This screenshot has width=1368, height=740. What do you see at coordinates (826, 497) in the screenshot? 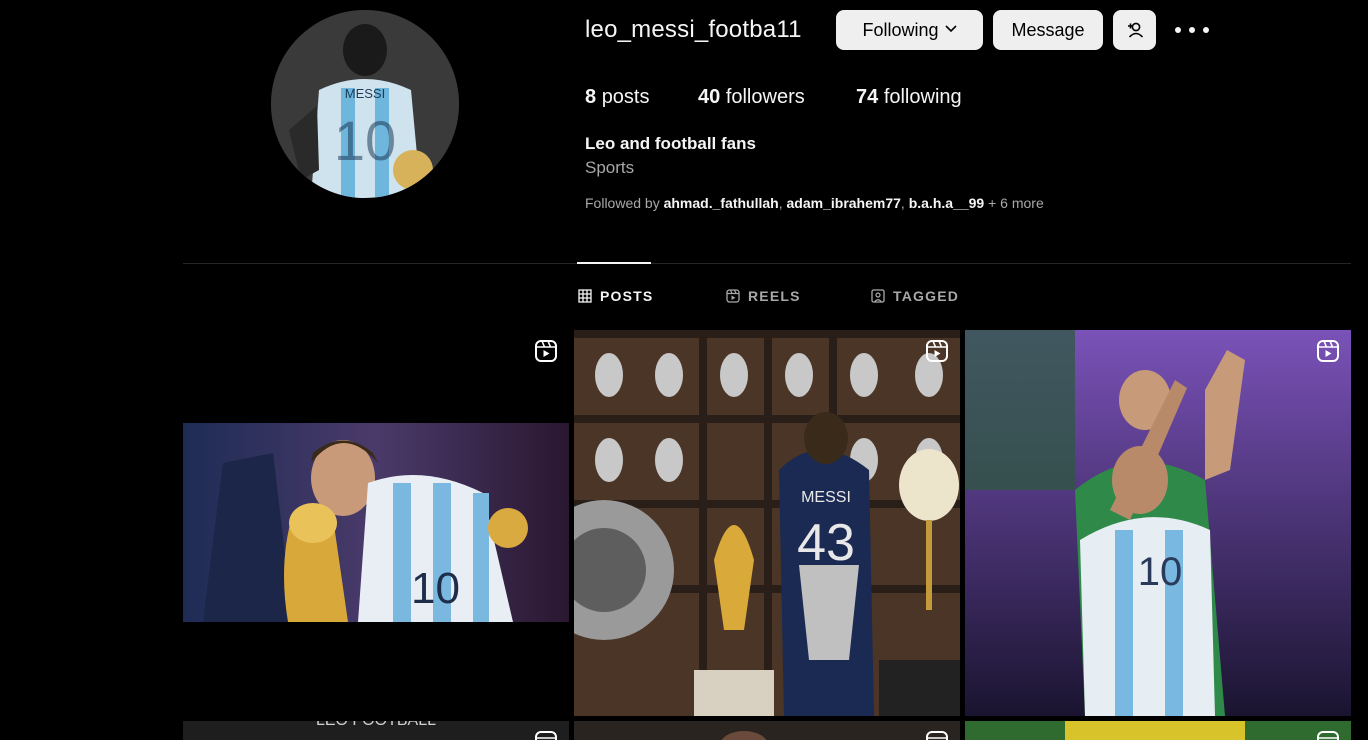
I see `shirt-name: MESSI` at bounding box center [826, 497].